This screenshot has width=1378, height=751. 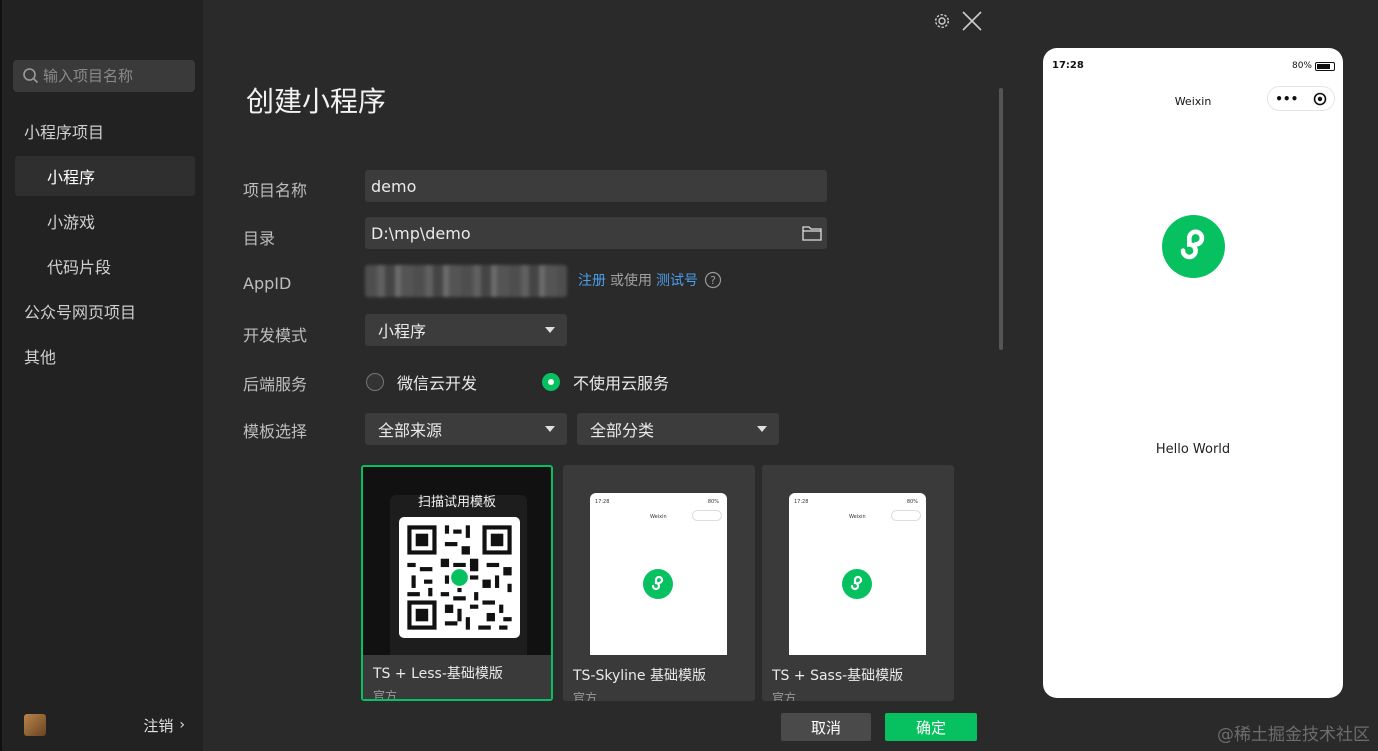 I want to click on logout-label: 注销, so click(x=158, y=725).